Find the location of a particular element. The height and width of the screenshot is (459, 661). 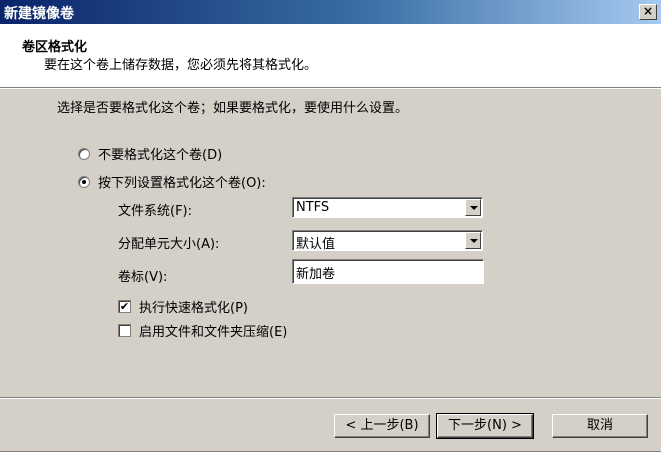

allocation-value: 默认值 is located at coordinates (316, 244).